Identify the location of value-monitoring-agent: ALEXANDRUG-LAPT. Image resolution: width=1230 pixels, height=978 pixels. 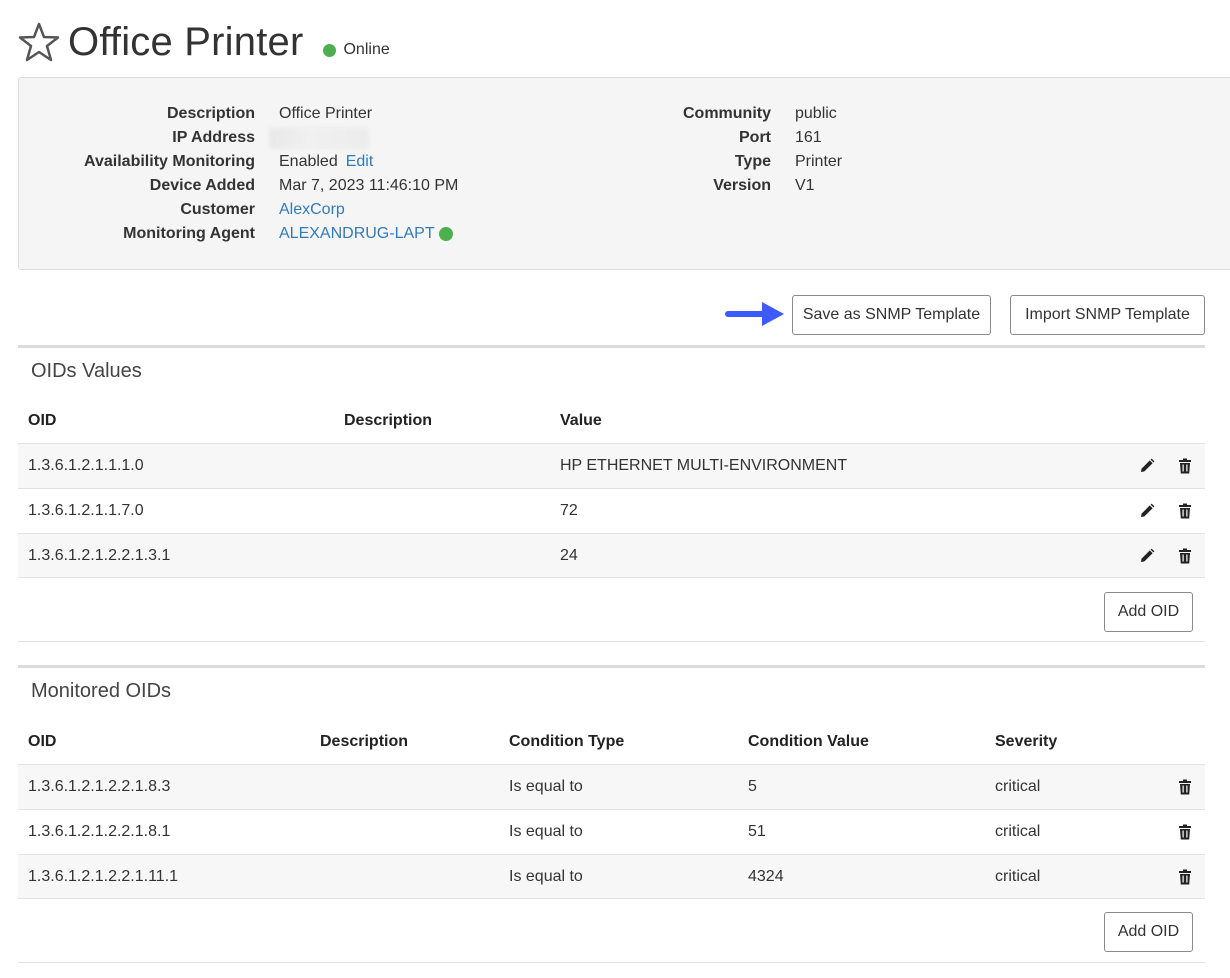
(479, 234).